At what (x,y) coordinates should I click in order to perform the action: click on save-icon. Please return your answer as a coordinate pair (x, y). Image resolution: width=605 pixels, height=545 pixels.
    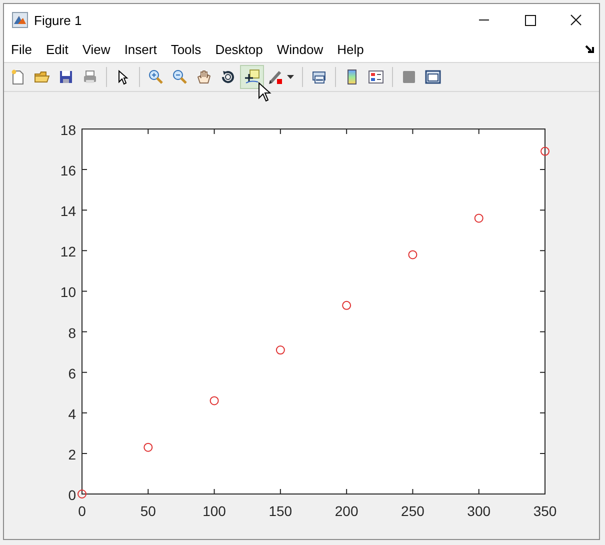
    Looking at the image, I should click on (66, 77).